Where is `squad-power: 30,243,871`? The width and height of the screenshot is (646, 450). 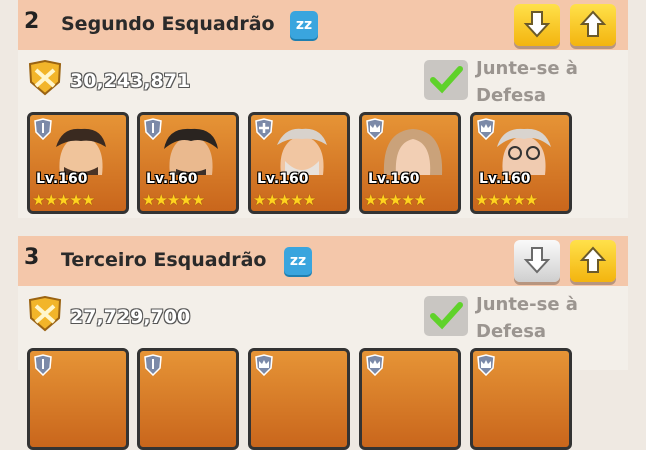
squad-power: 30,243,871 is located at coordinates (130, 81).